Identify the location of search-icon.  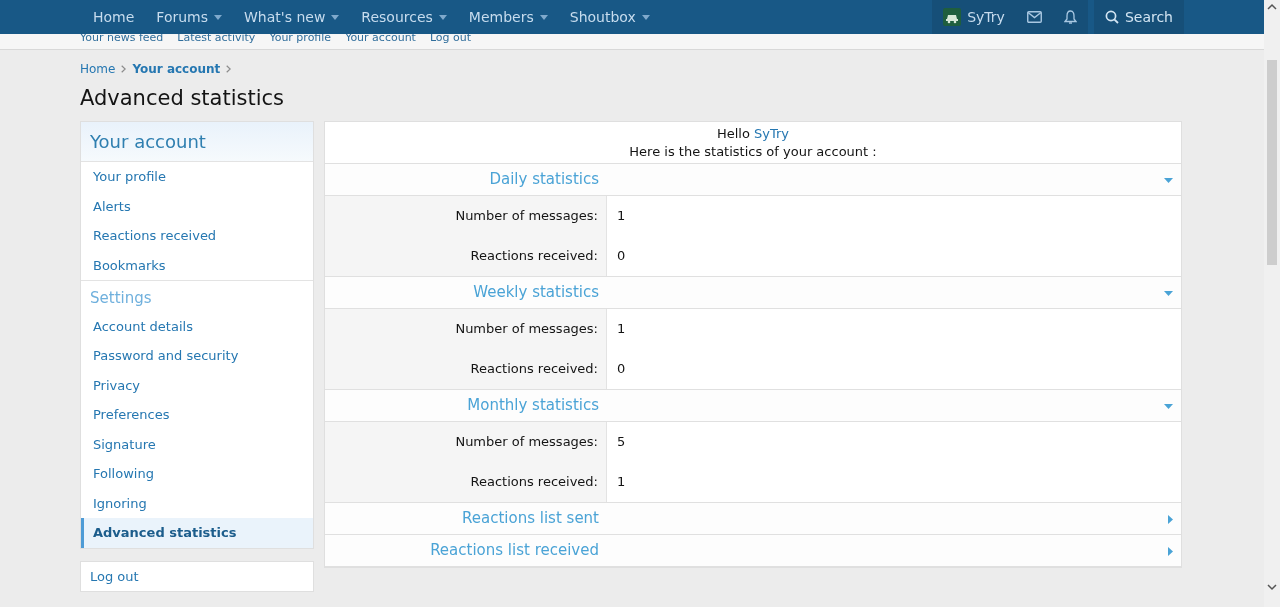
(1111, 17).